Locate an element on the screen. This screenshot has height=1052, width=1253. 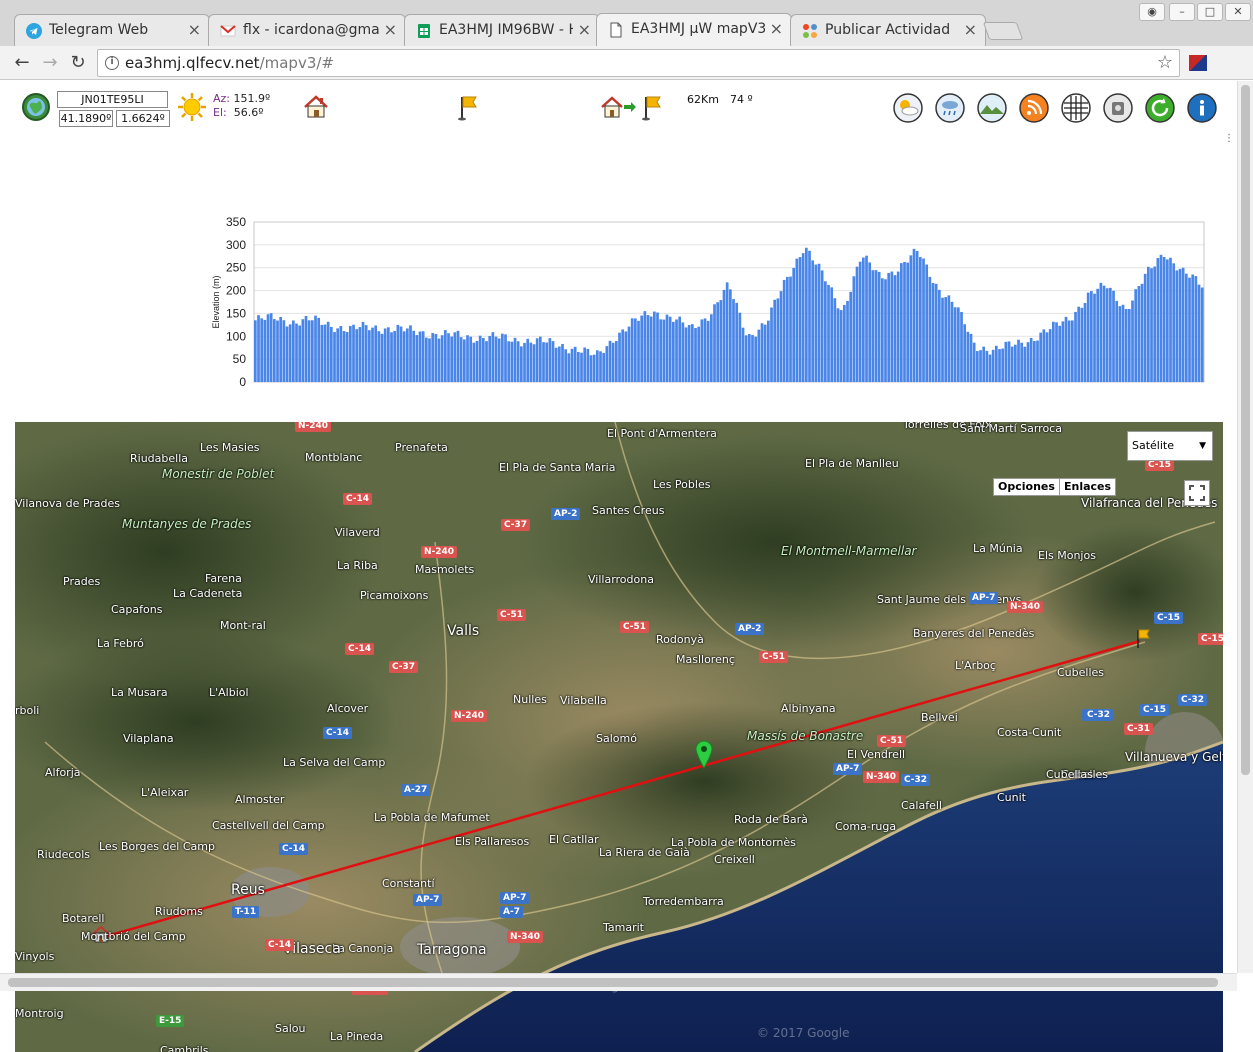
map-place-label: Els Pallaresos is located at coordinates (492, 841).